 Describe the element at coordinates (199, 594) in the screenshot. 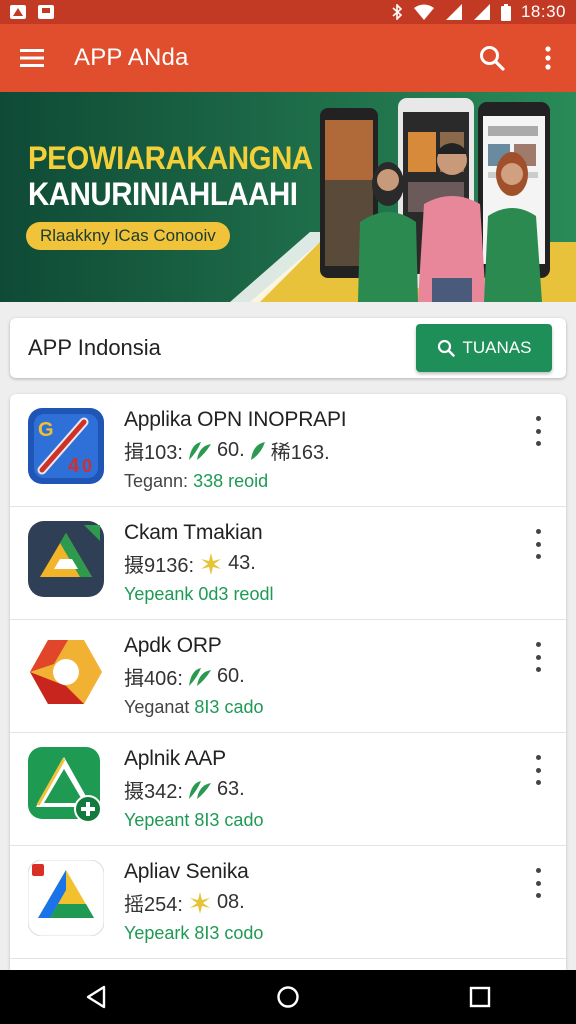

I see `app-meta: Yepeank 0d3 reodl` at that location.